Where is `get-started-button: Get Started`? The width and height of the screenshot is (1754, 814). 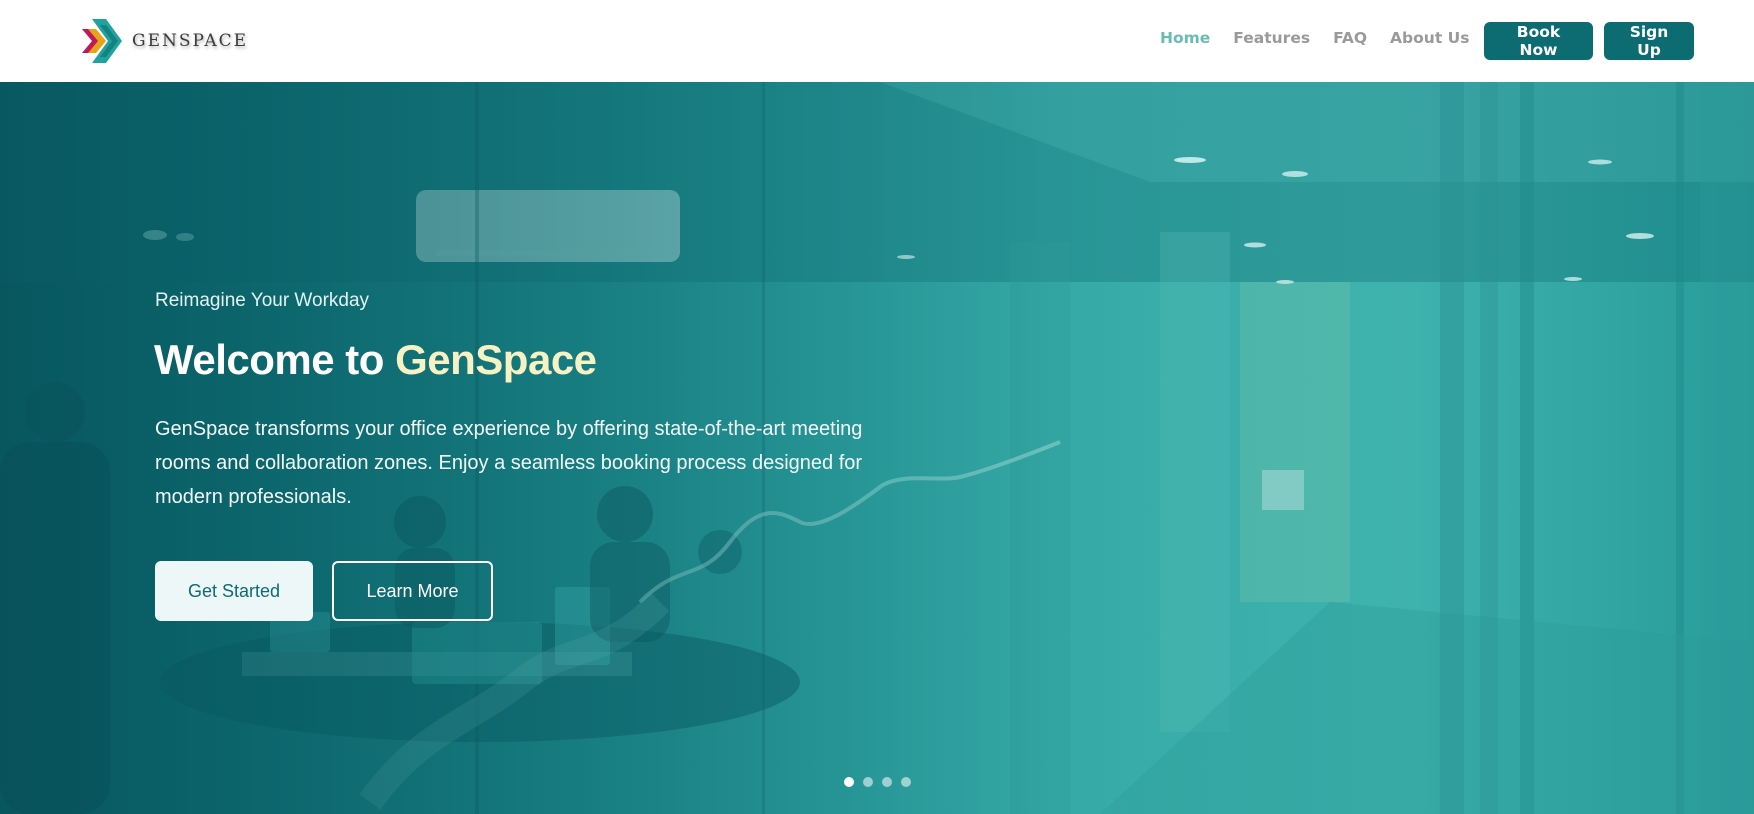 get-started-button: Get Started is located at coordinates (234, 591).